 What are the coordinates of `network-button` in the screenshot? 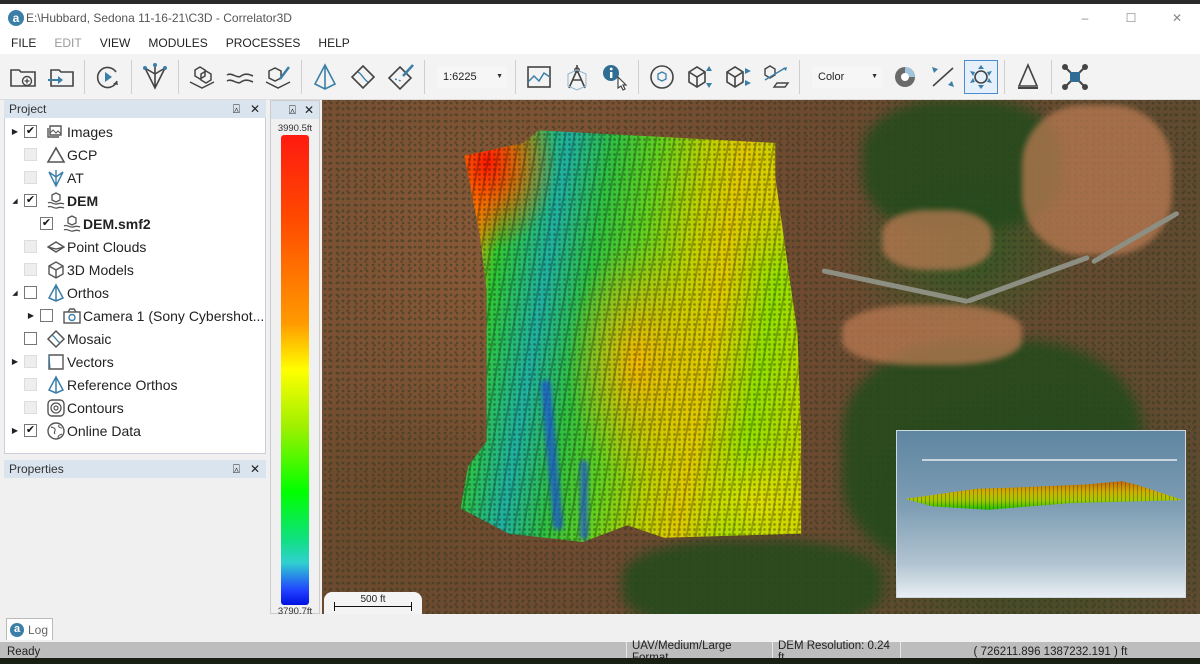 It's located at (1075, 77).